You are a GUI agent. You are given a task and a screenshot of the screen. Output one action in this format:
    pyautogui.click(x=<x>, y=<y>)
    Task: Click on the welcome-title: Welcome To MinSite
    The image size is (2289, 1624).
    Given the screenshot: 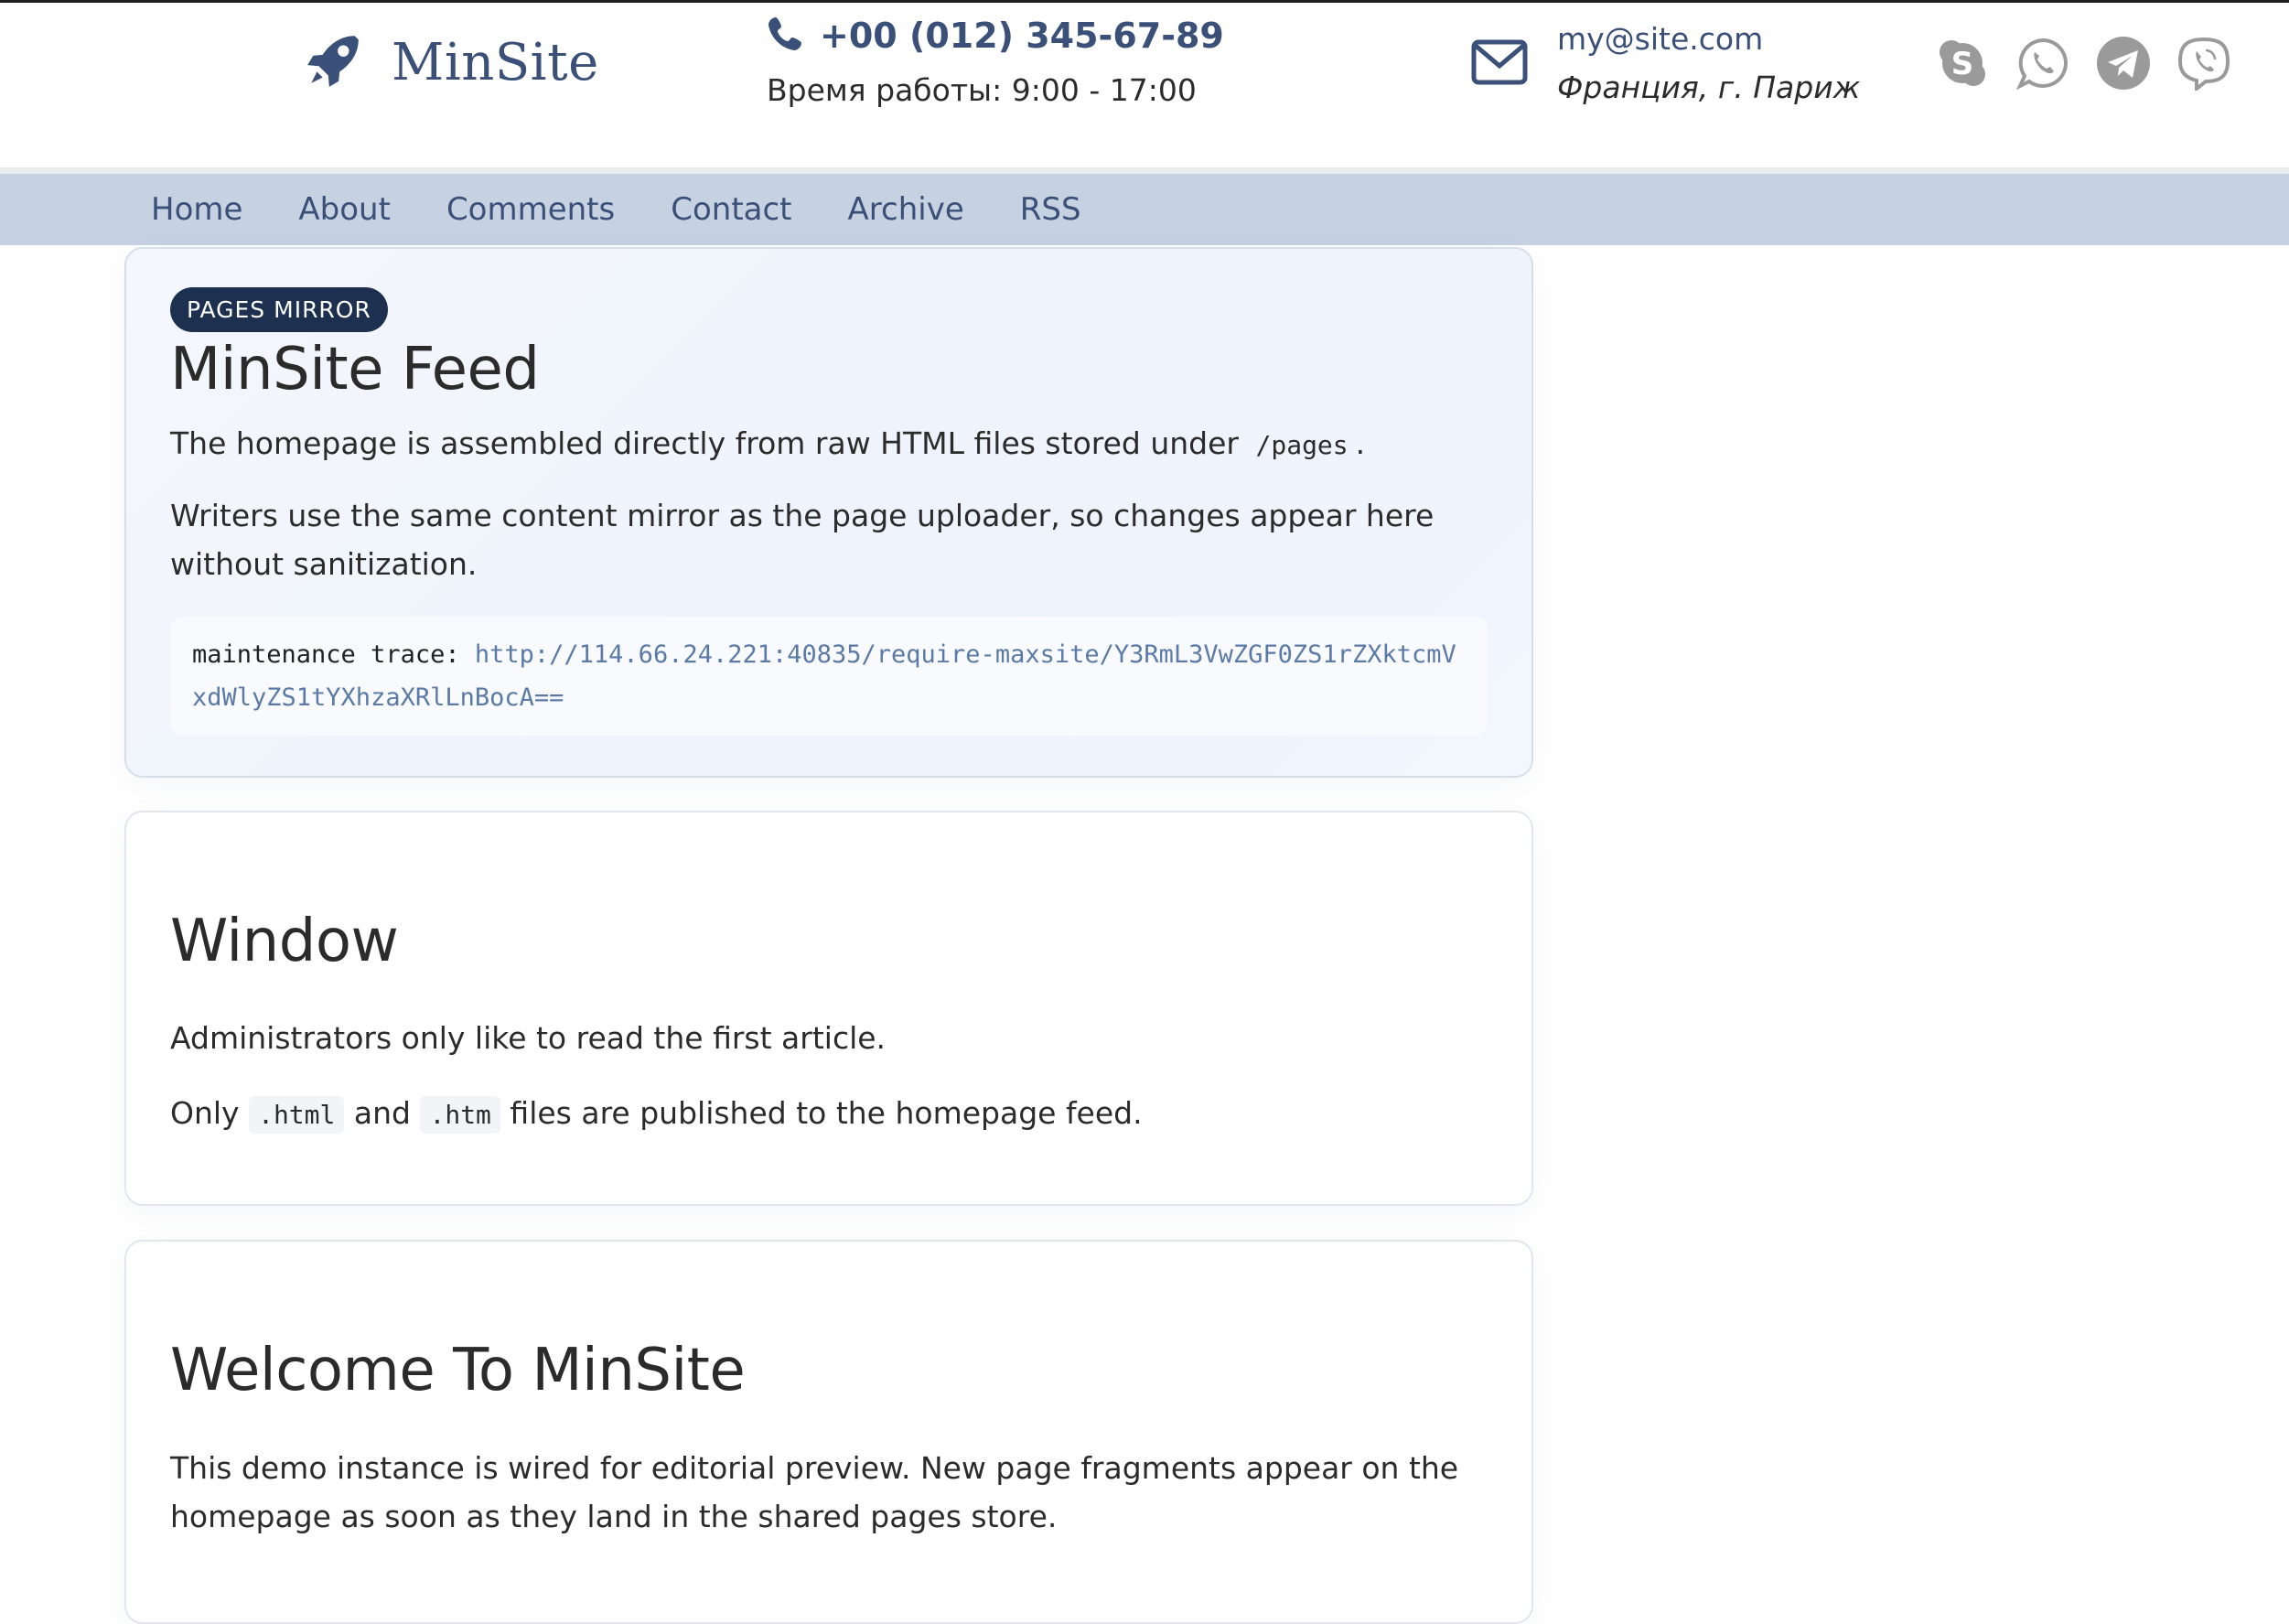 What is the action you would take?
    pyautogui.click(x=458, y=1370)
    